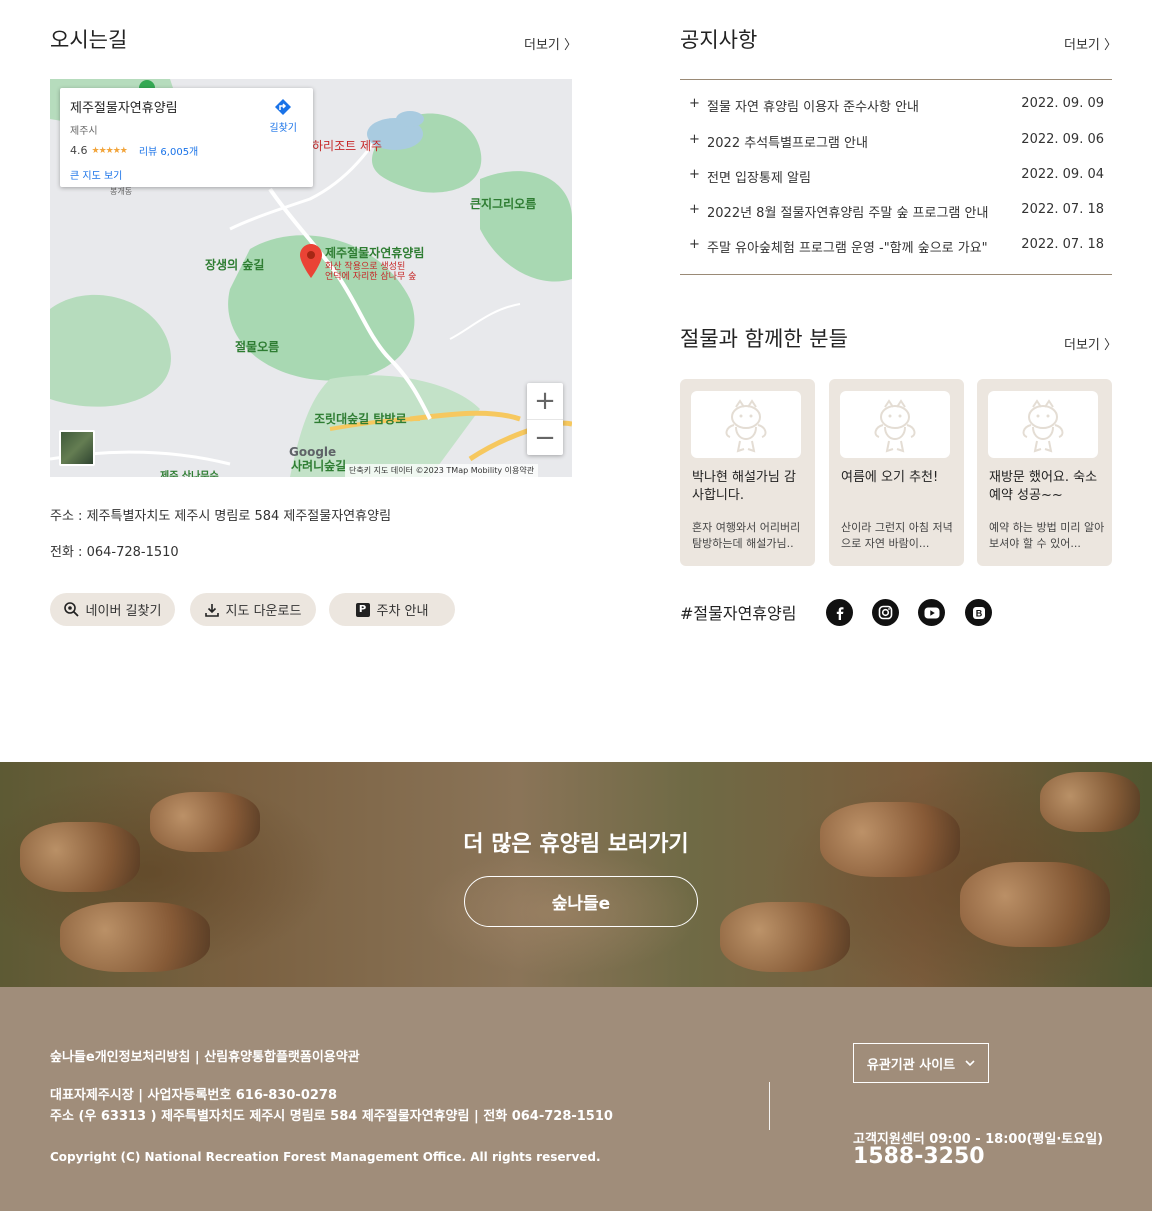  Describe the element at coordinates (581, 901) in the screenshot. I see `supnadeul-button: 숲나들e` at that location.